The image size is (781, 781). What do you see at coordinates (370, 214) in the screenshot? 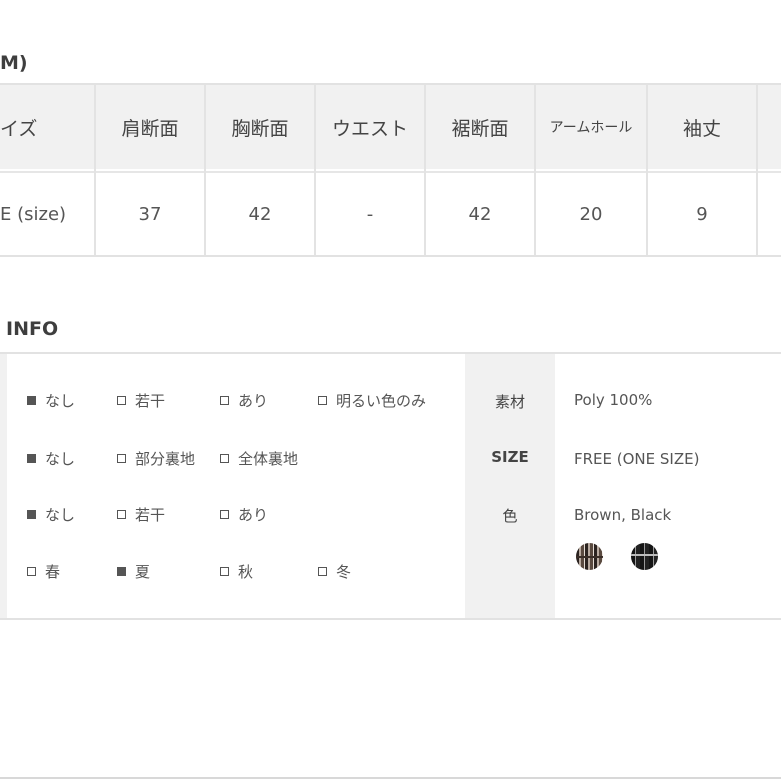
I see `row-waist: -` at bounding box center [370, 214].